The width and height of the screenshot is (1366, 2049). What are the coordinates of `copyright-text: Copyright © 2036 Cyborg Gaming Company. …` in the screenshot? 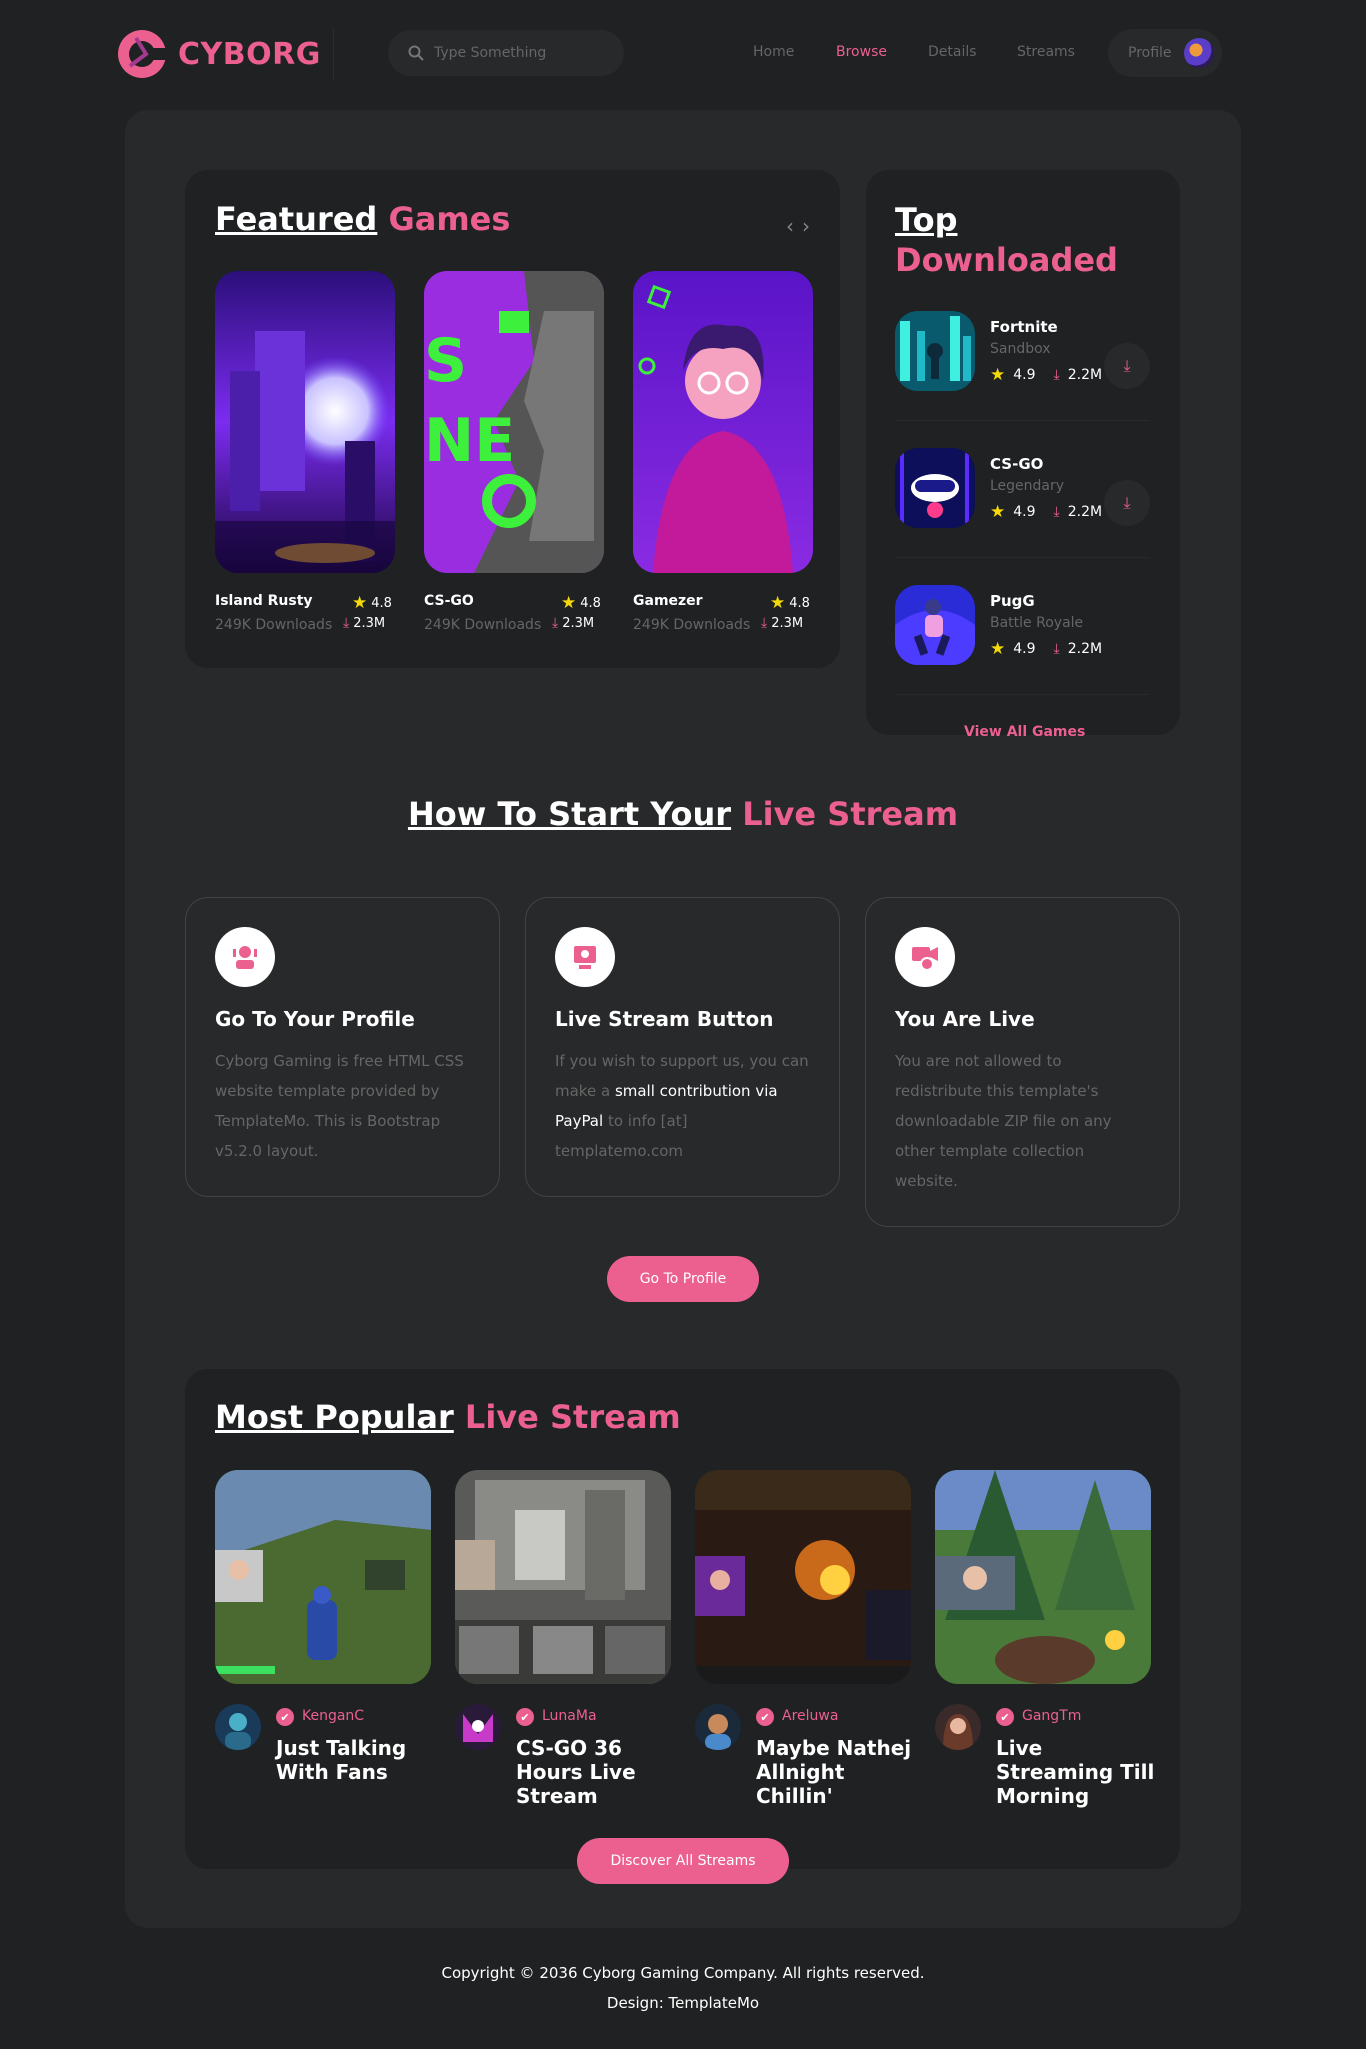 It's located at (683, 1973).